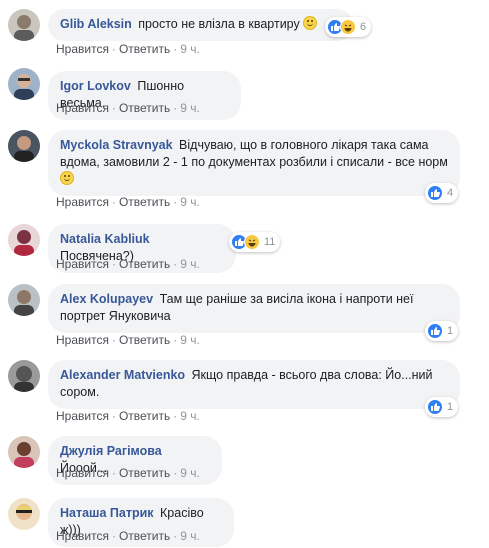 This screenshot has width=489, height=548. I want to click on reactions-summary: 6, so click(348, 27).